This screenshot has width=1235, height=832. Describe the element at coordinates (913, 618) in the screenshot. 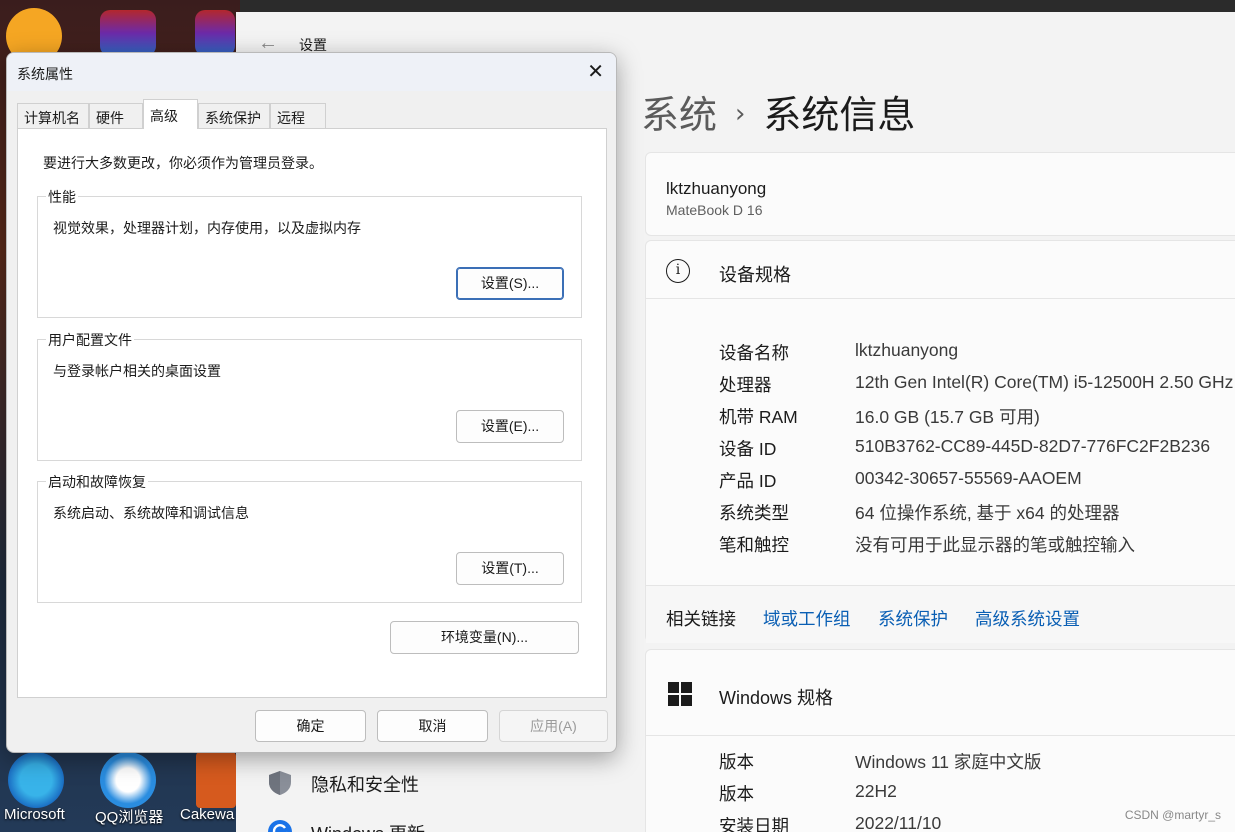

I see `link-system-protection: 系统保护` at that location.